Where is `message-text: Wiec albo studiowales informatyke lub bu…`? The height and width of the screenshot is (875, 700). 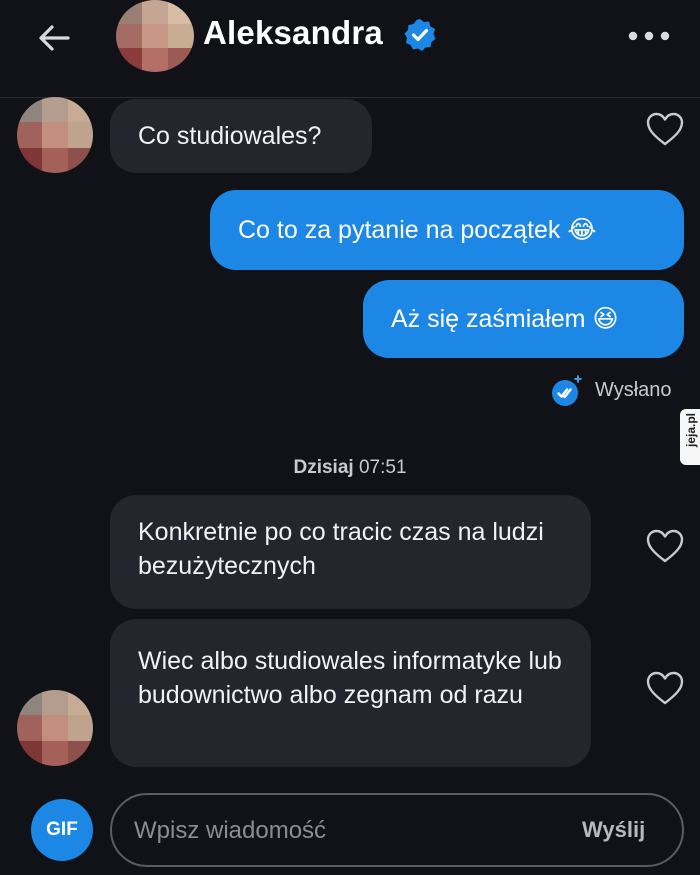
message-text: Wiec albo studiowales informatyke lub bu… is located at coordinates (350, 678).